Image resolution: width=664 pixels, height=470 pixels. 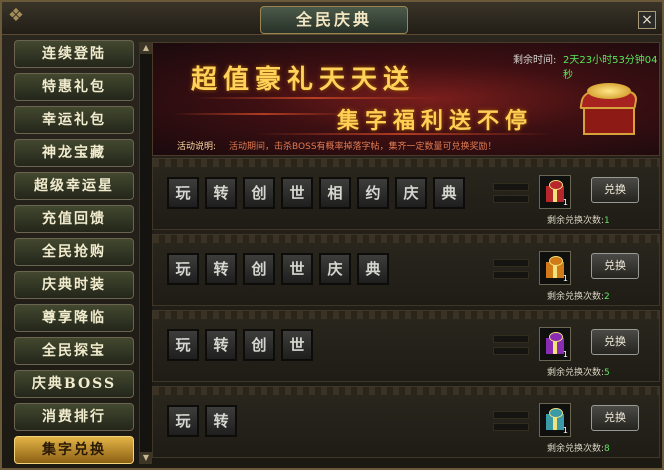 What do you see at coordinates (74, 384) in the screenshot?
I see `sidebar-item: 庆典BOSS` at bounding box center [74, 384].